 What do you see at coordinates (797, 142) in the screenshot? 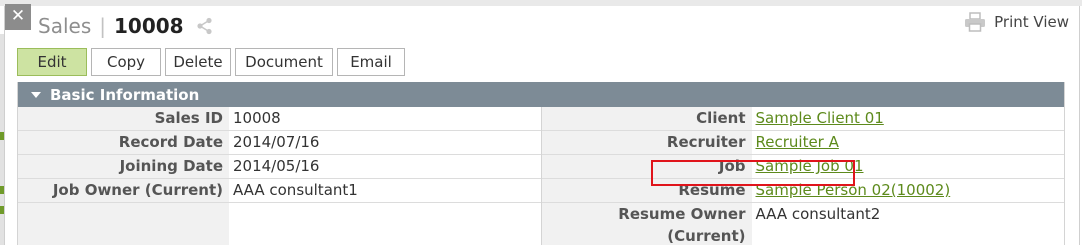
I see `recruiter-link: Recruiter A` at bounding box center [797, 142].